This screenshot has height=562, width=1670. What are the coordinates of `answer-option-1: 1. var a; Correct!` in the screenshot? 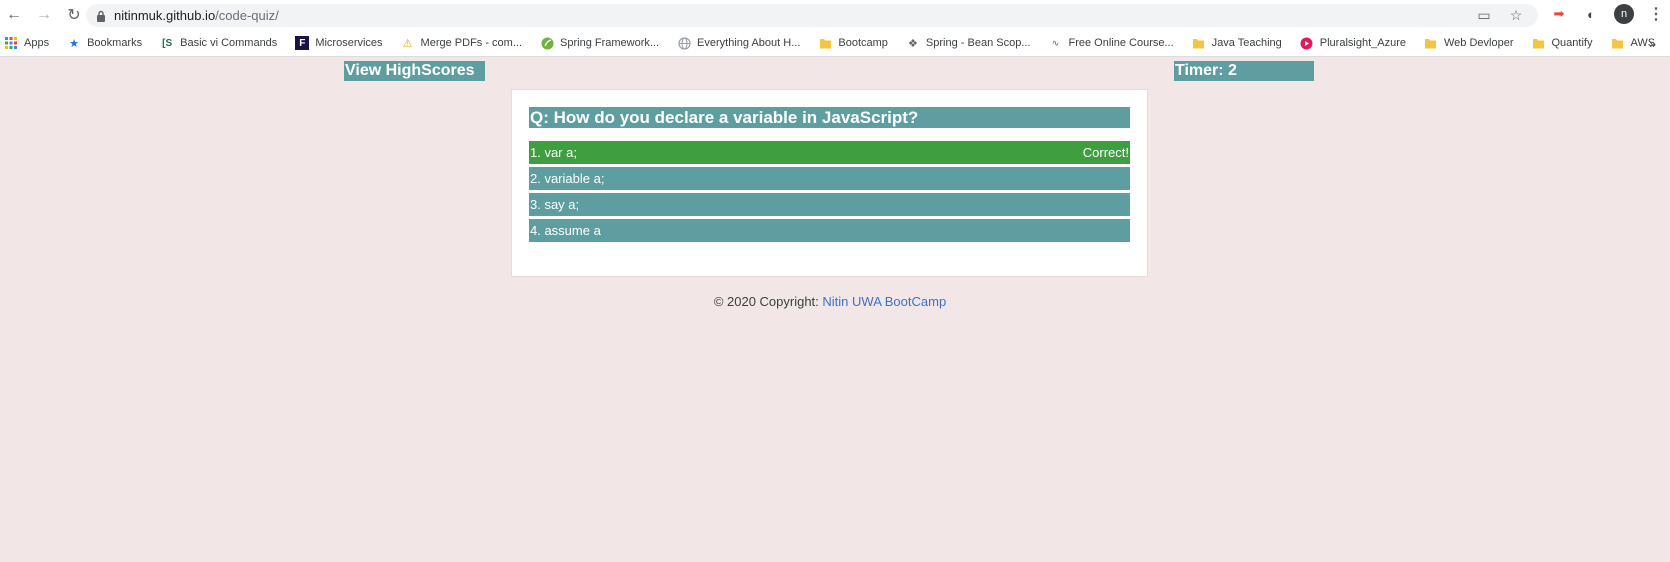 It's located at (829, 152).